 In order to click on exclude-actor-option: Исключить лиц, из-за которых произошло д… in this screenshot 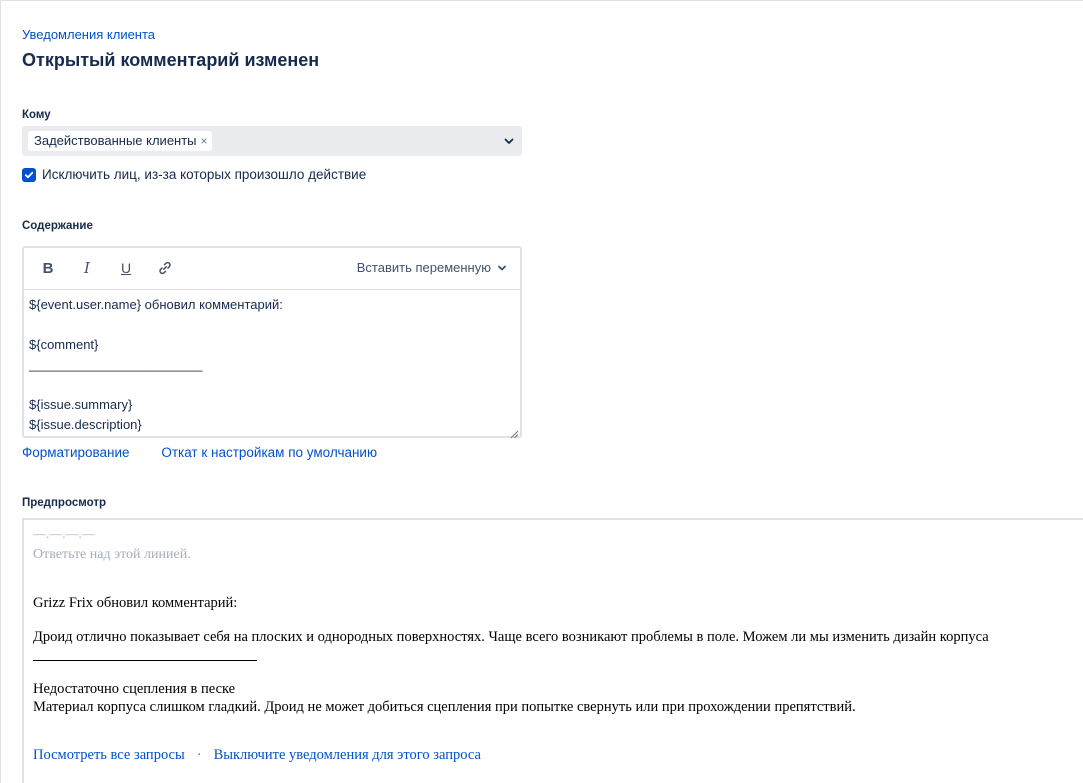, I will do `click(194, 174)`.